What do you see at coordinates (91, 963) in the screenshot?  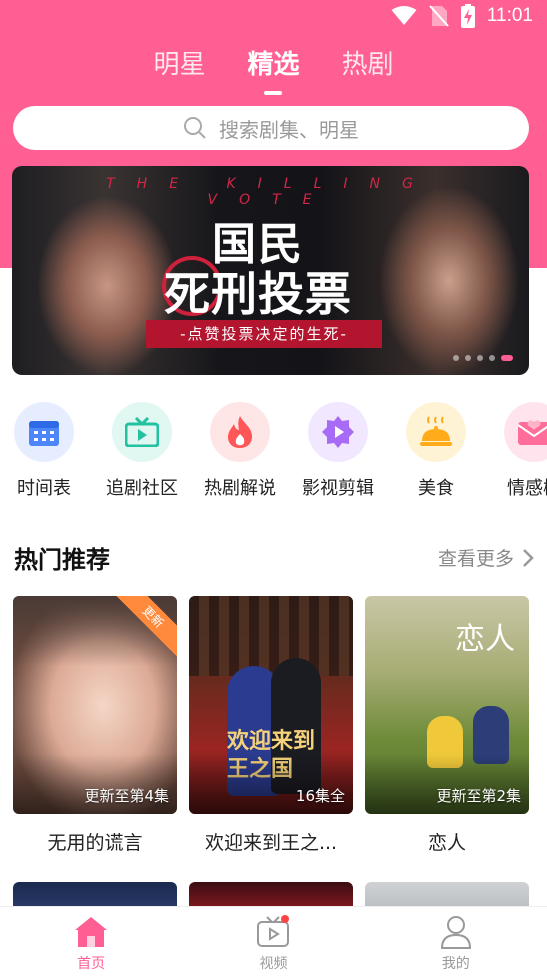 I see `nav-label: 首页` at bounding box center [91, 963].